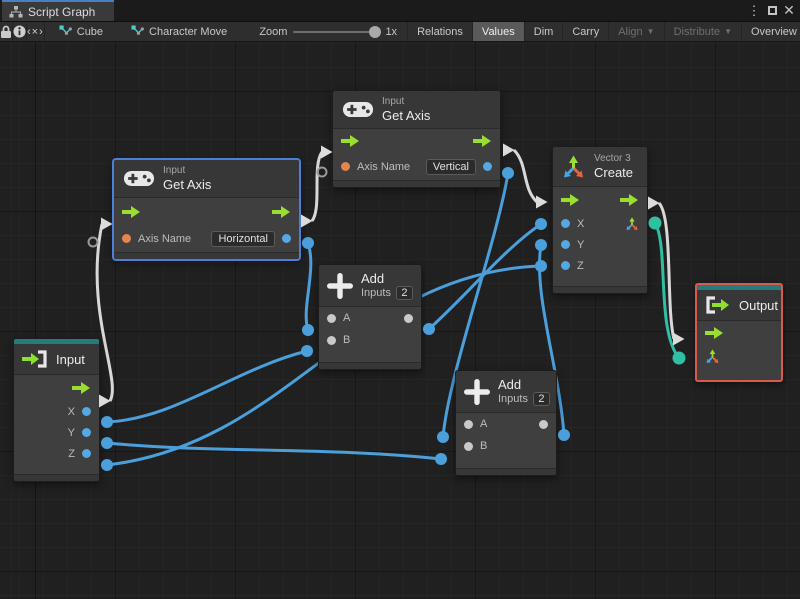  What do you see at coordinates (585, 31) in the screenshot?
I see `toolbar-button-carry: Carry` at bounding box center [585, 31].